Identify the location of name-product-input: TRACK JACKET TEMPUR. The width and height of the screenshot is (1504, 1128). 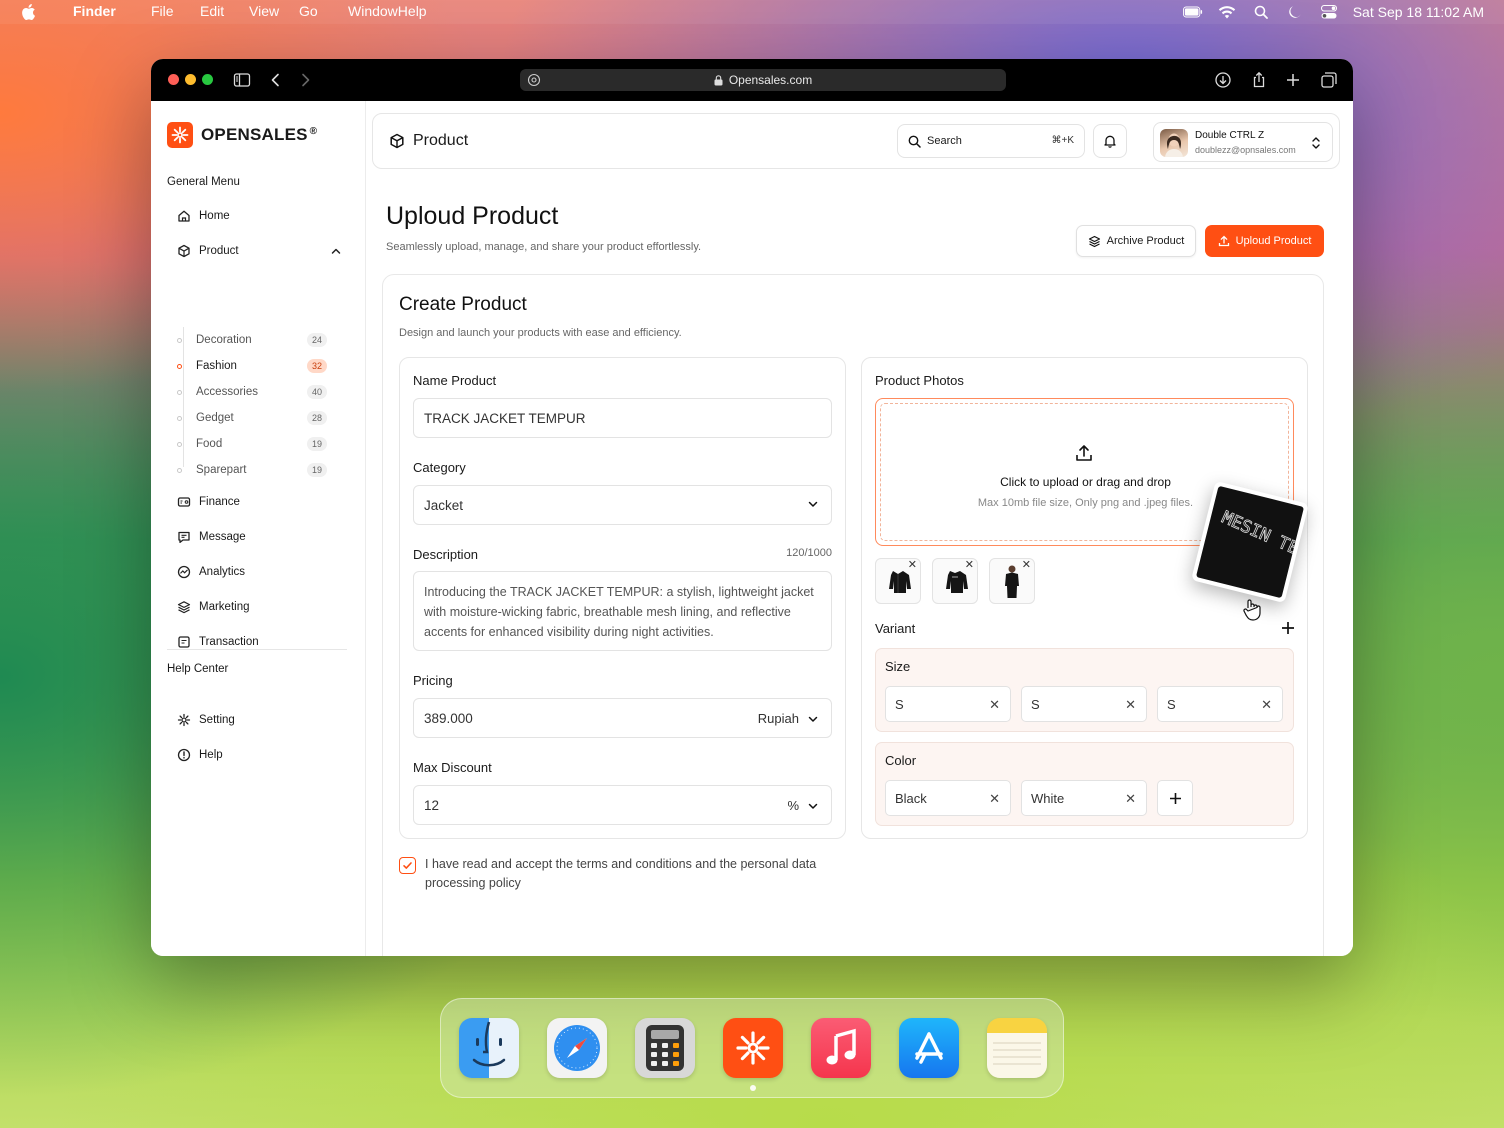
(622, 418).